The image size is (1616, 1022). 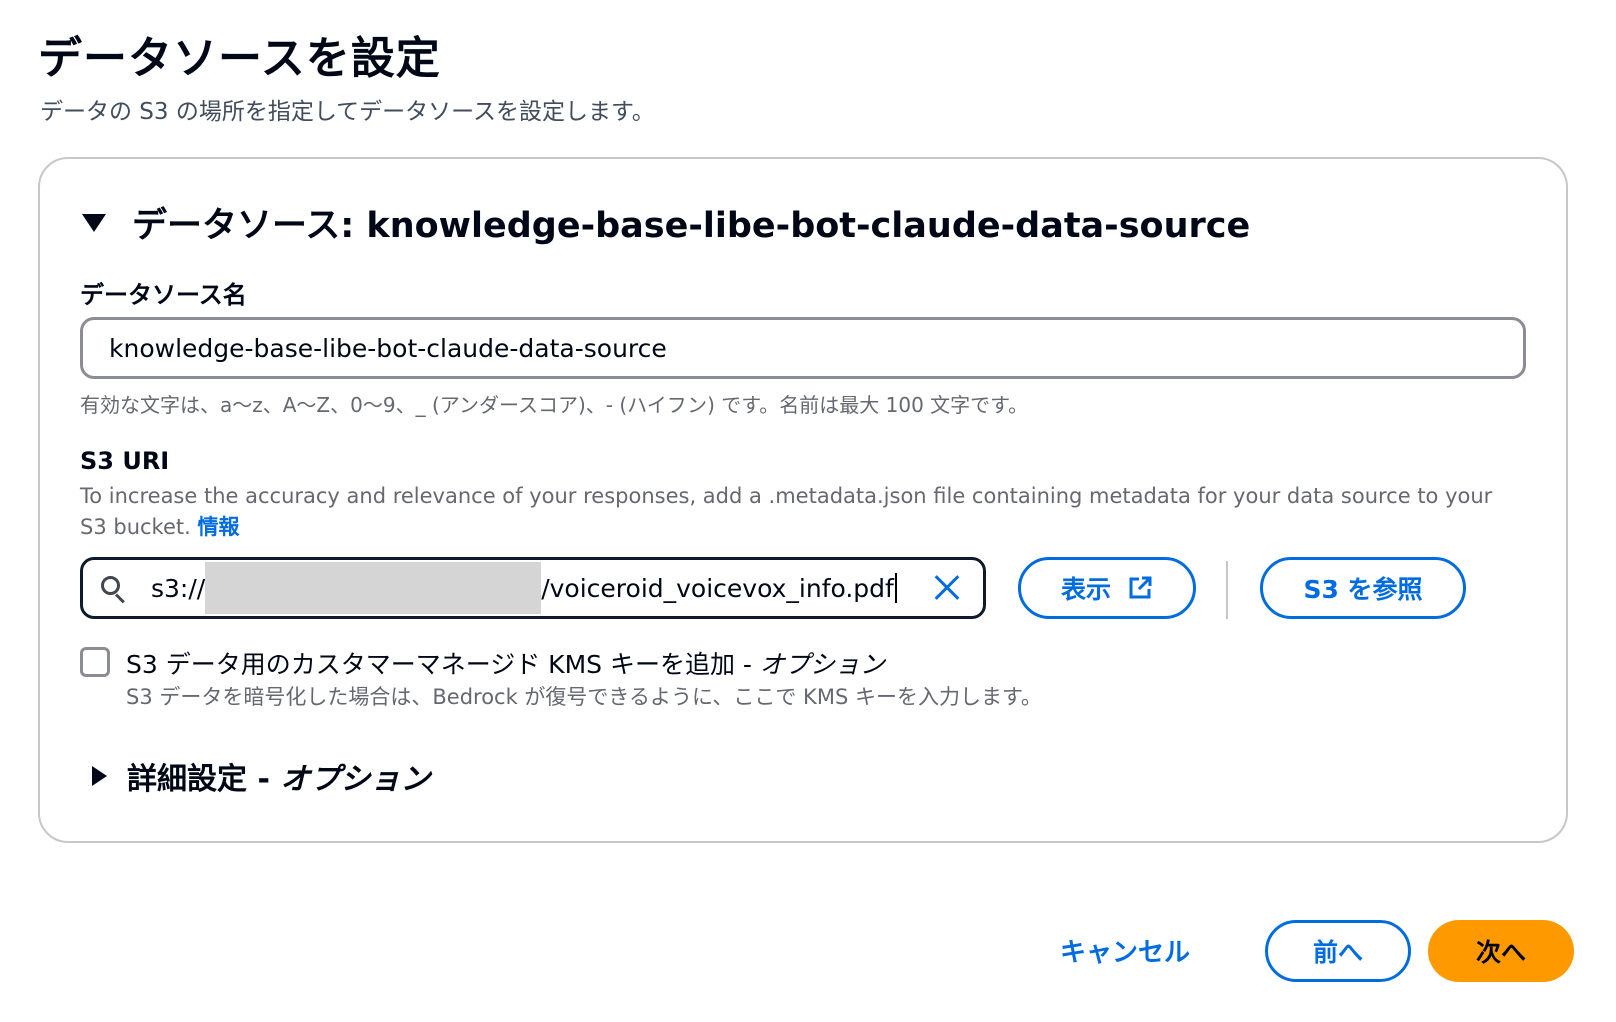 I want to click on search-icon, so click(x=113, y=590).